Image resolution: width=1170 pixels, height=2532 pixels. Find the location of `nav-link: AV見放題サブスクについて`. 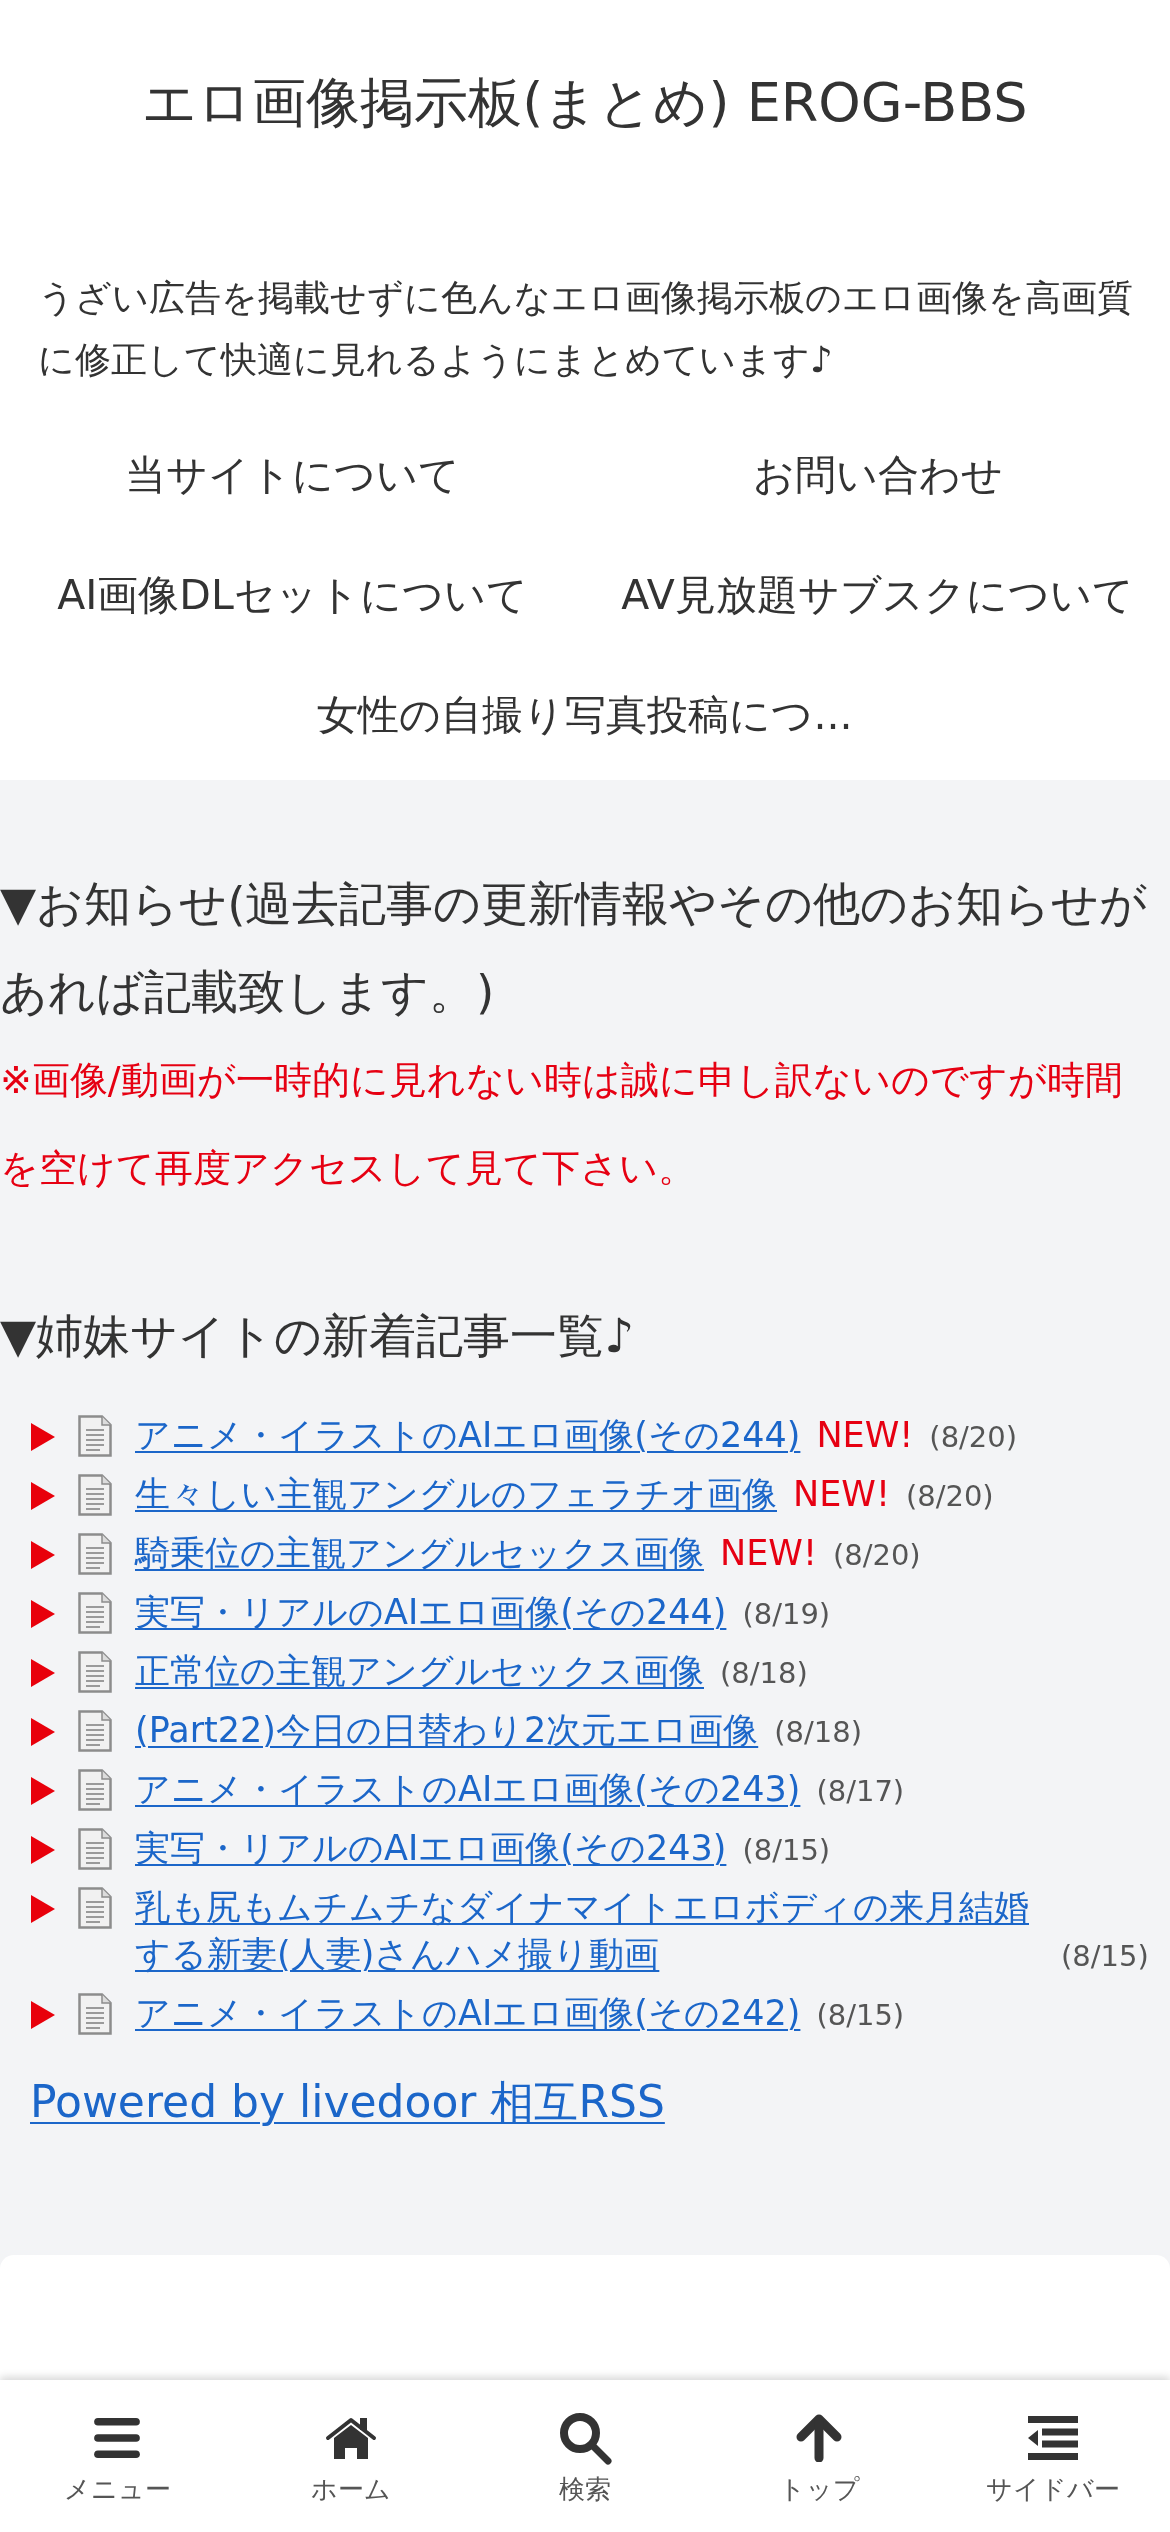

nav-link: AV見放題サブスクについて is located at coordinates (877, 595).